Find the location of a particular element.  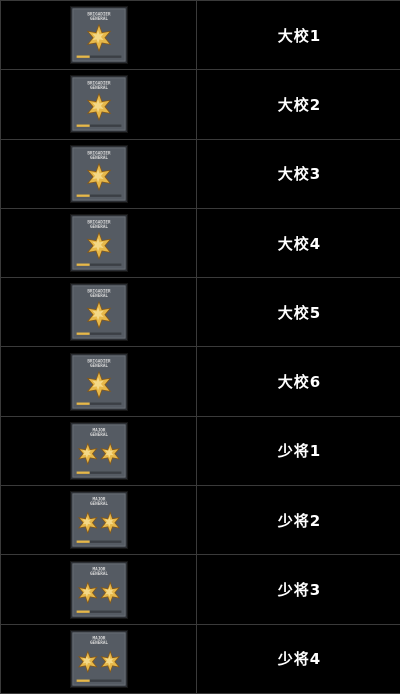

rank-row: MAJORGENERAL 少将1 is located at coordinates (200, 450).